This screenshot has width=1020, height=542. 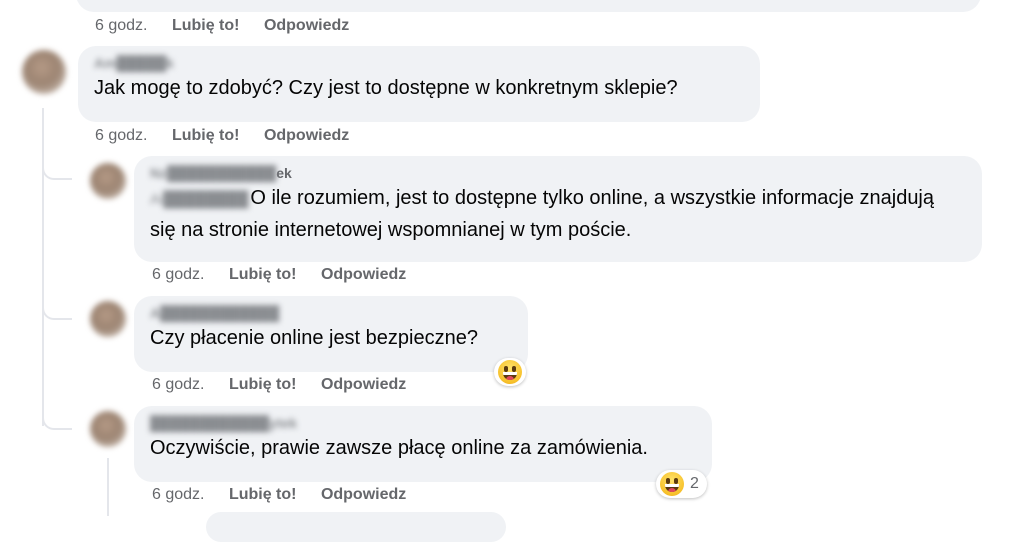 I want to click on reaction-count: 2, so click(x=694, y=483).